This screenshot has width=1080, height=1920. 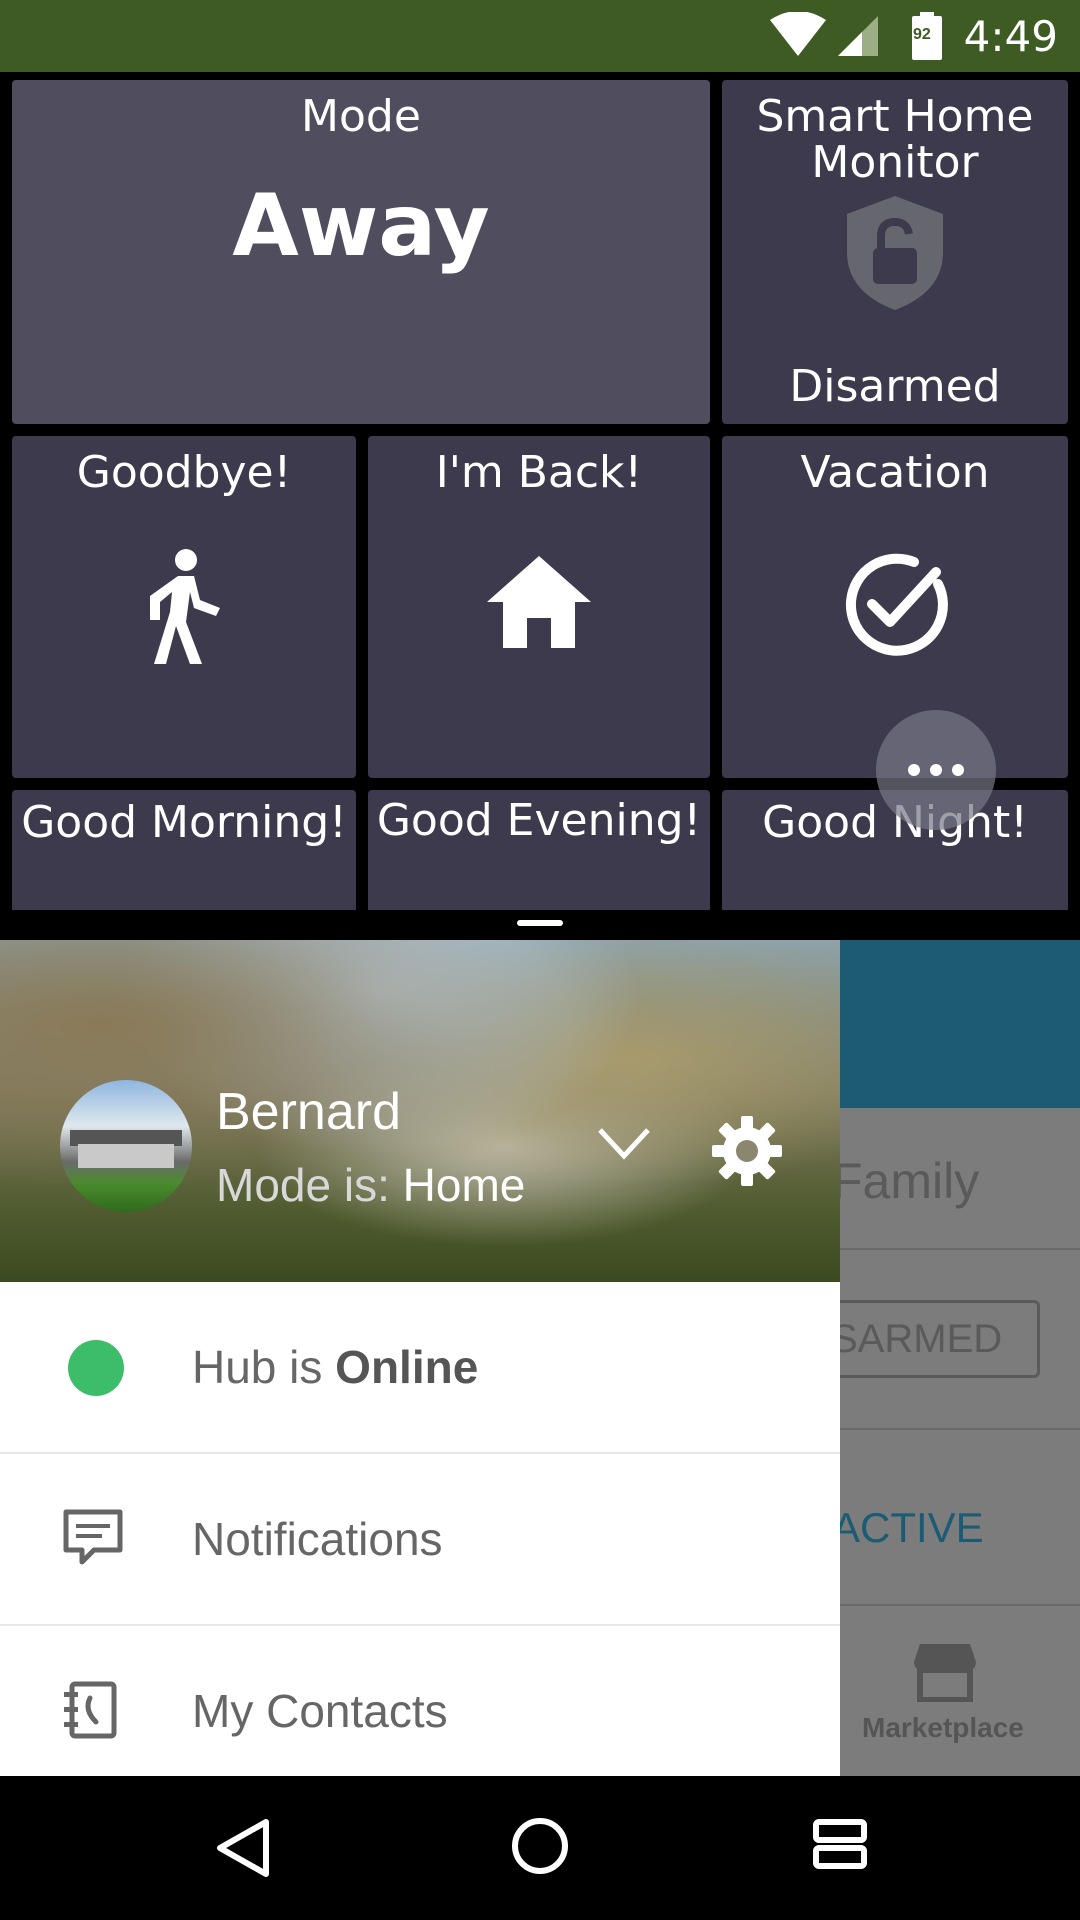 I want to click on routine-tile-good-evening: Good Evening!, so click(x=539, y=850).